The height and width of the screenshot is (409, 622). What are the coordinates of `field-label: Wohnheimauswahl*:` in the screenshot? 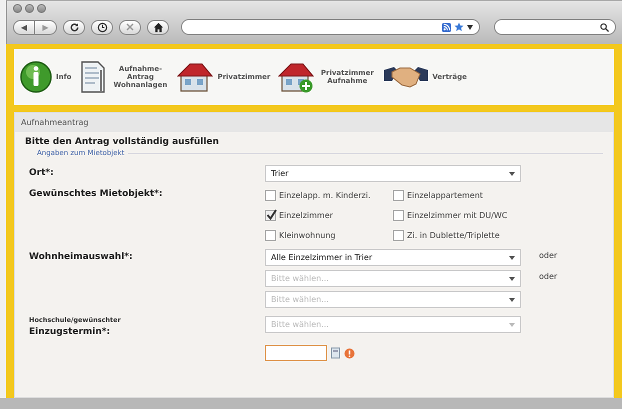 It's located at (81, 256).